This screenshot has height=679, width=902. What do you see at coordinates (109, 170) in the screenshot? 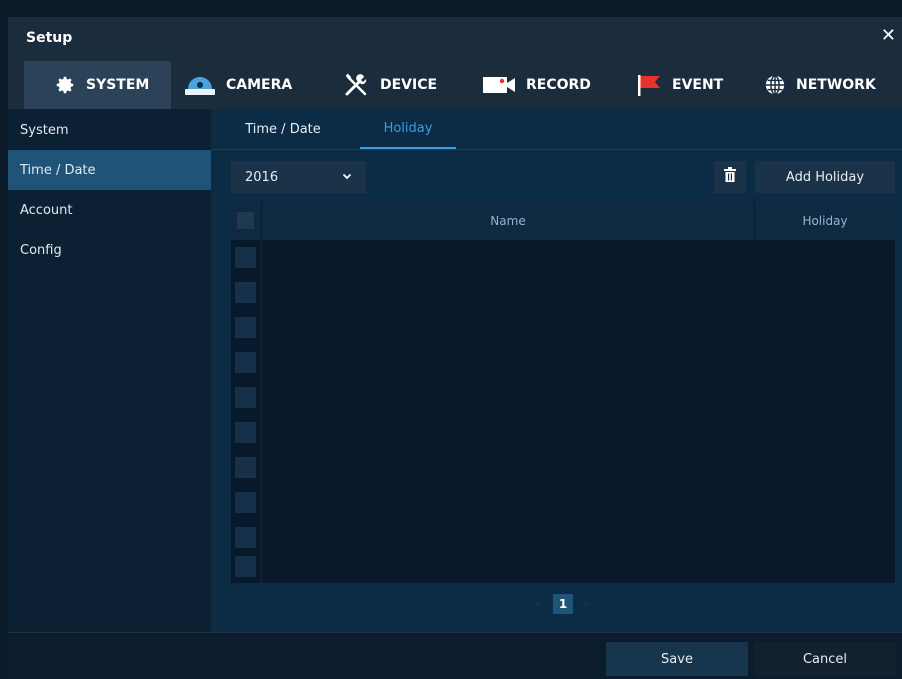
I see `sidebar-item-time-date: Time / Date` at bounding box center [109, 170].